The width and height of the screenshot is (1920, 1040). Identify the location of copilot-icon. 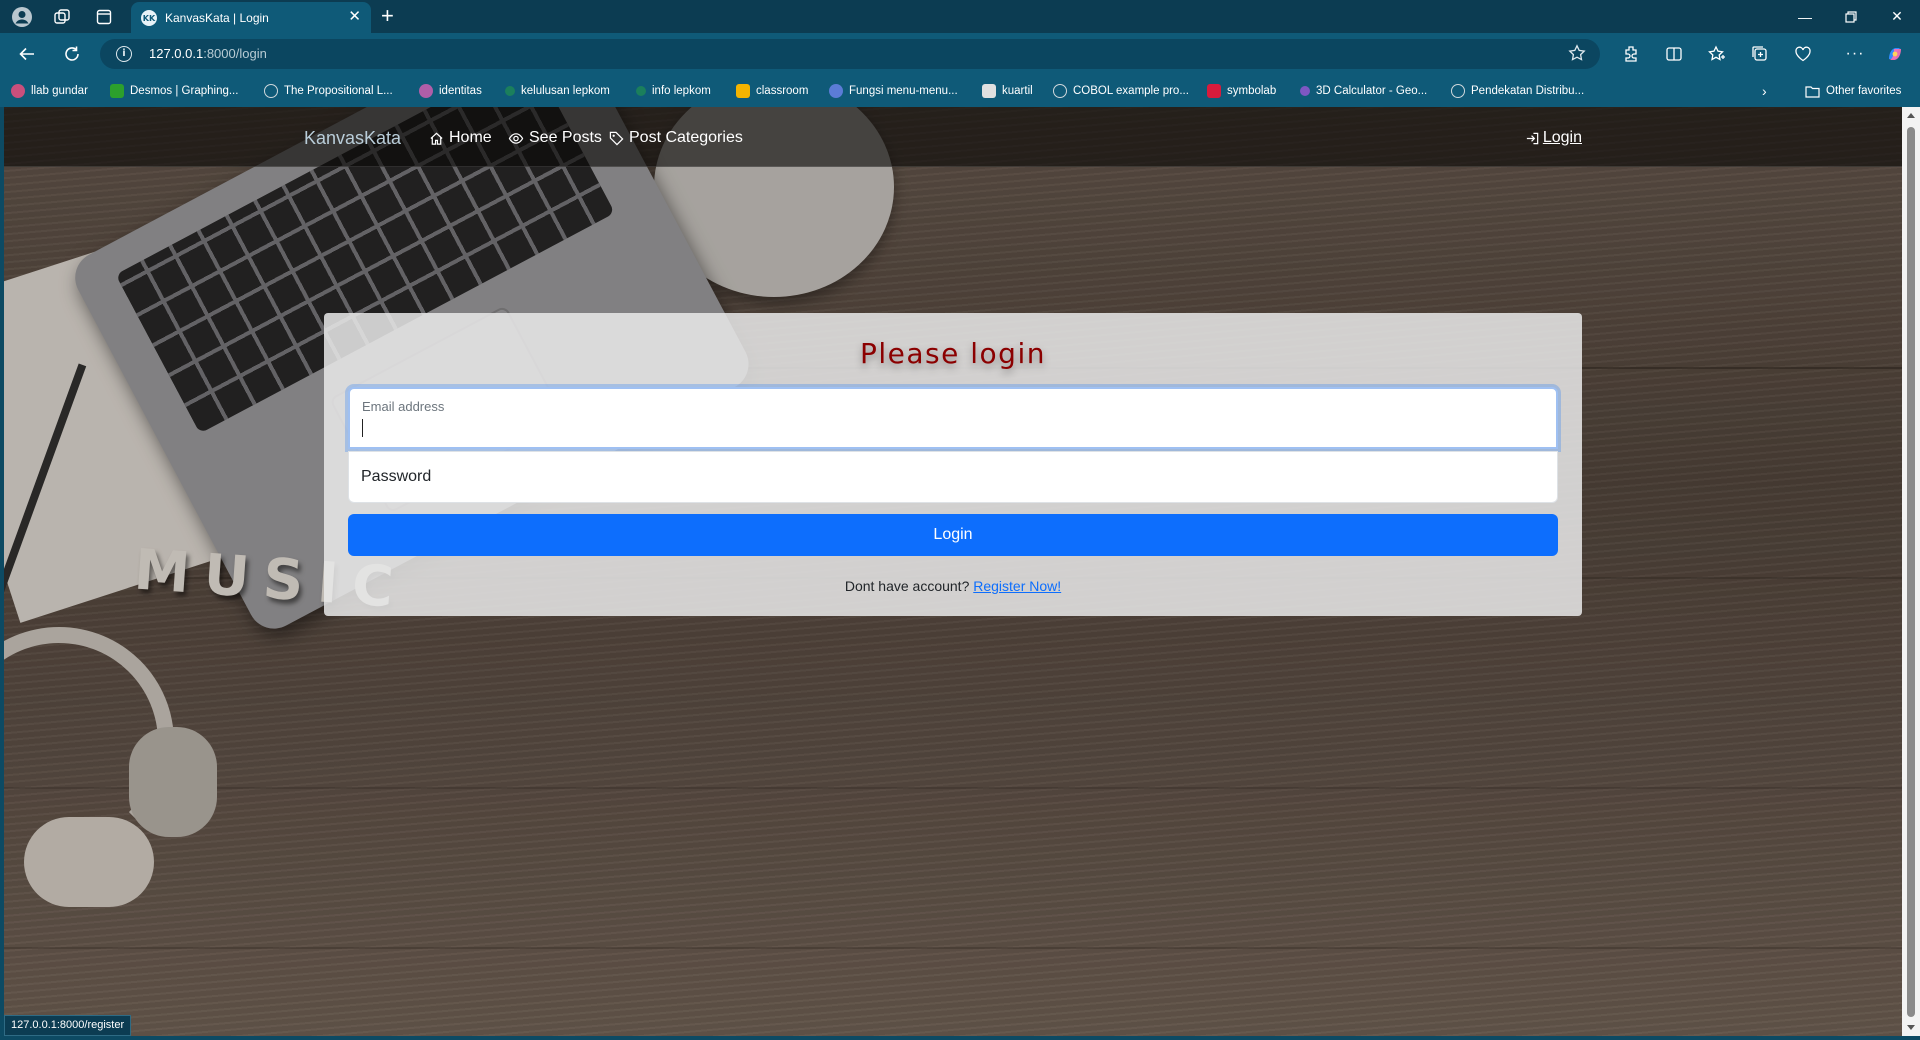
(1895, 54).